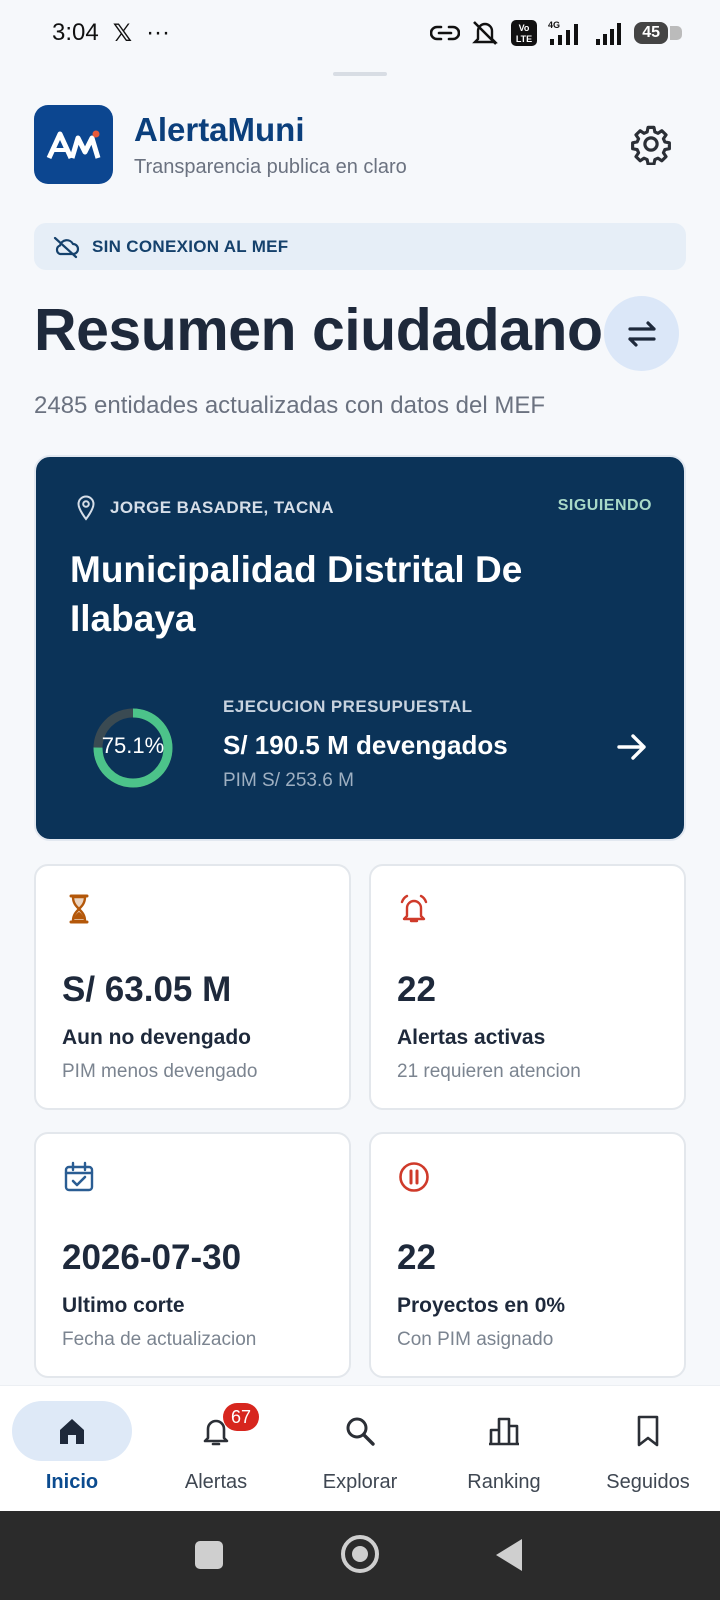 The height and width of the screenshot is (1600, 720). Describe the element at coordinates (563, 32) in the screenshot. I see `signal-4g-icon: 4G` at that location.